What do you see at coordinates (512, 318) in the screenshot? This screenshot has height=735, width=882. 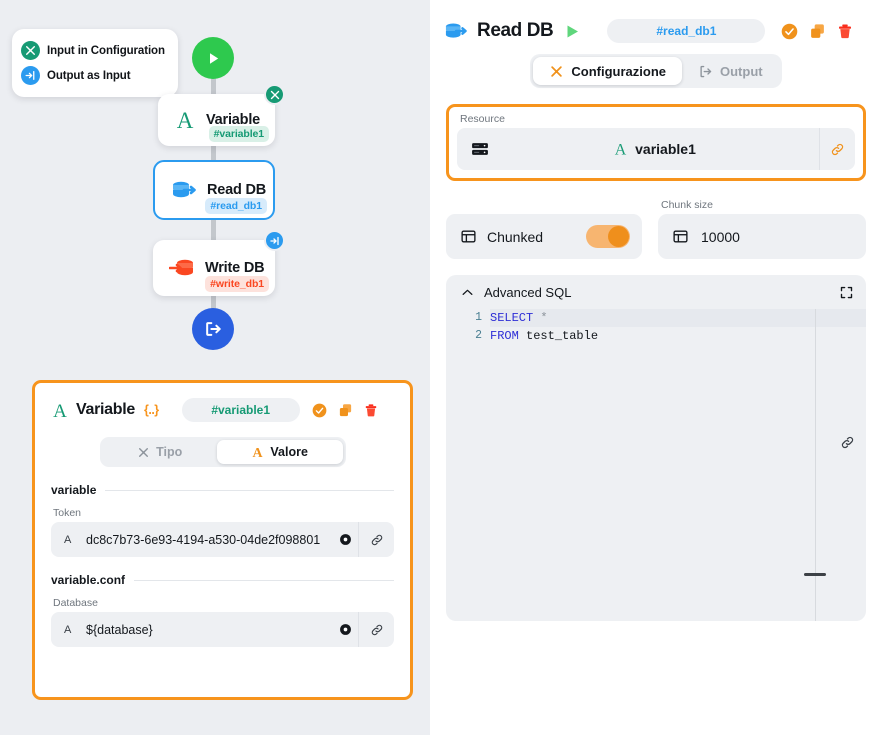 I see `sql-keyword: SELECT` at bounding box center [512, 318].